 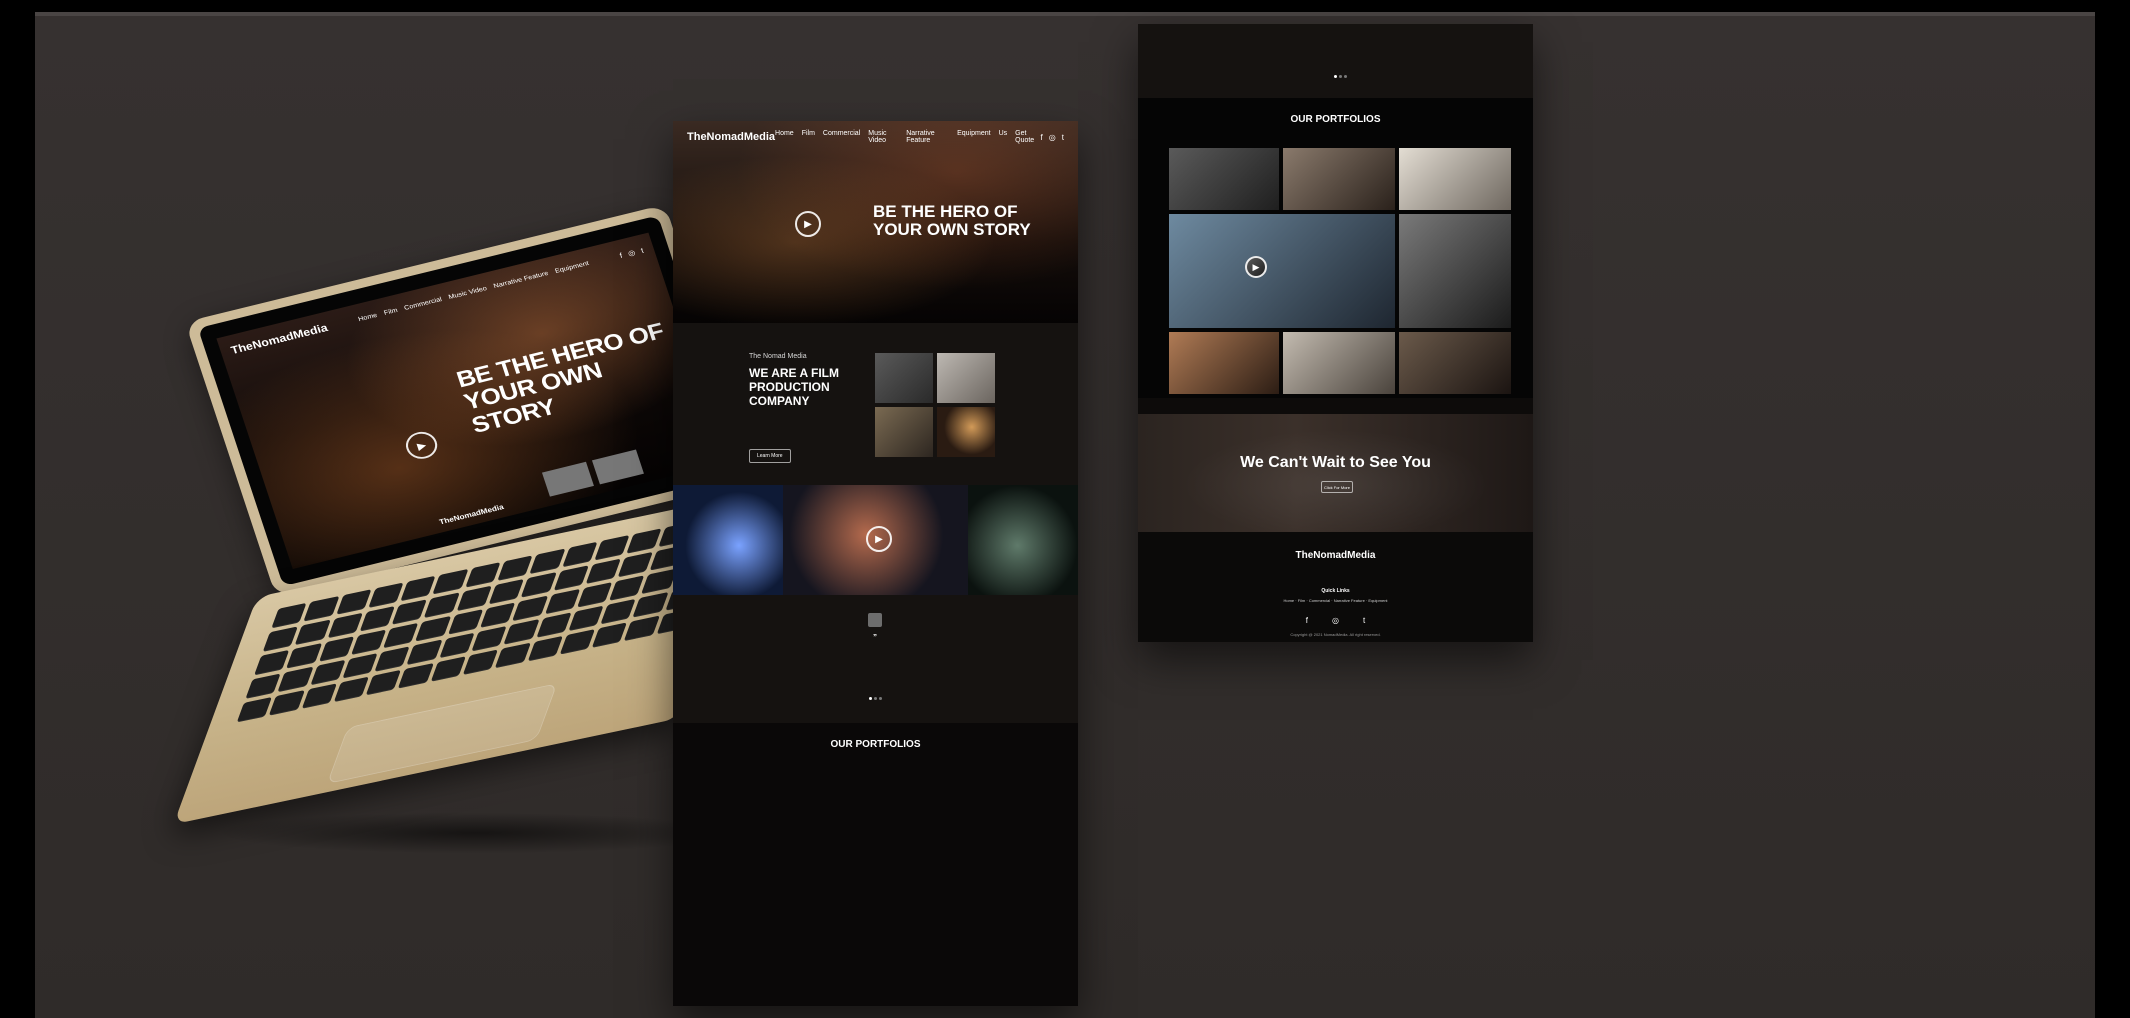 I want to click on laptop-thumbnails, so click(x=592, y=473).